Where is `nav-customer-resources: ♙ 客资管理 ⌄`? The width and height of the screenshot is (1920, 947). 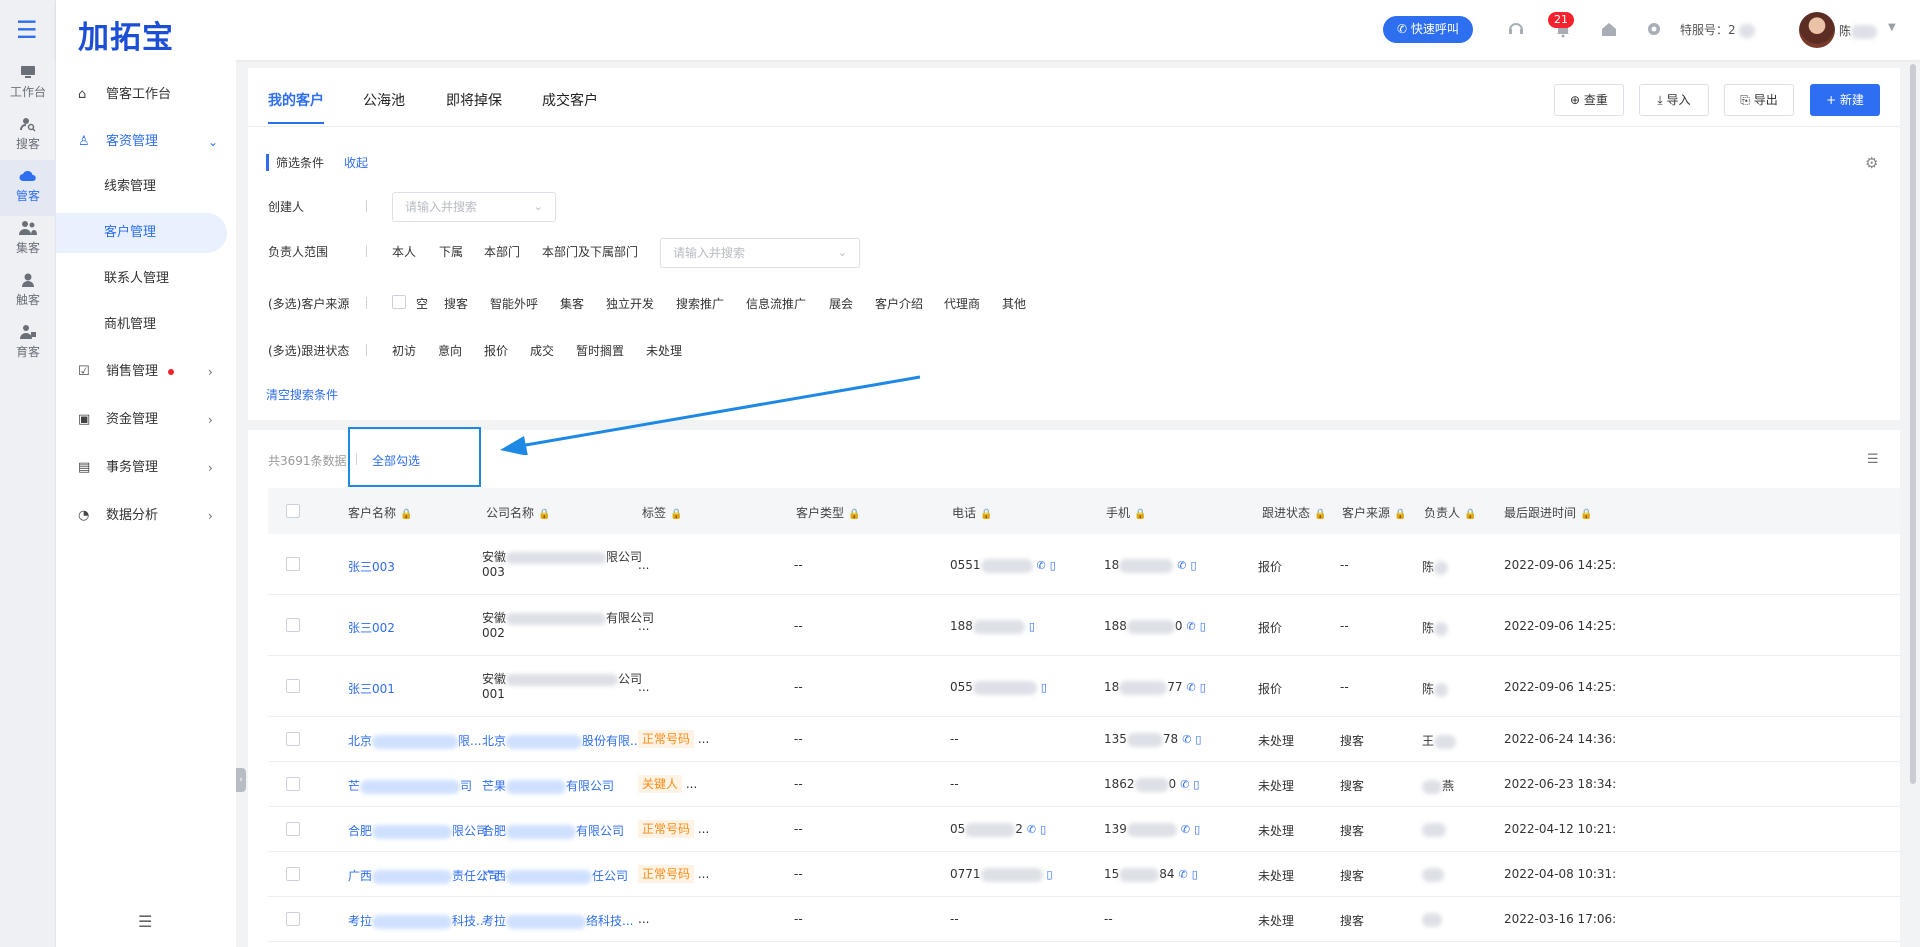 nav-customer-resources: ♙ 客资管理 ⌄ is located at coordinates (146, 142).